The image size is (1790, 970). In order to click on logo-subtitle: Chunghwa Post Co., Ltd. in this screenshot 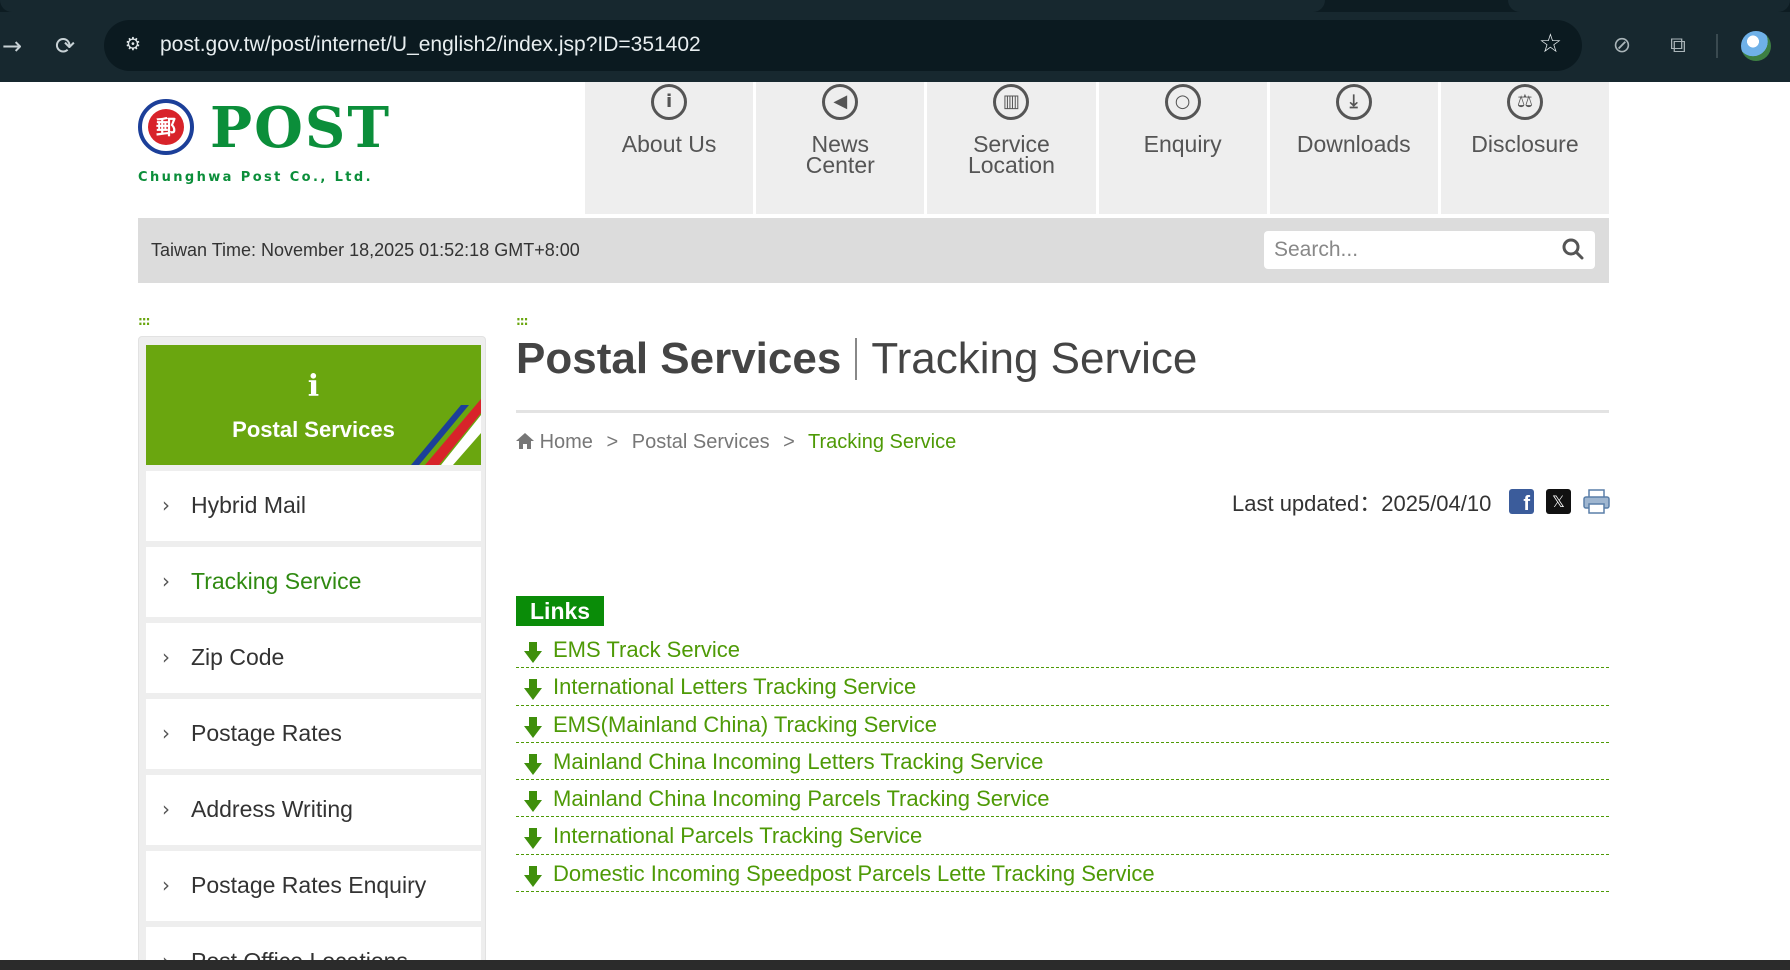, I will do `click(255, 177)`.